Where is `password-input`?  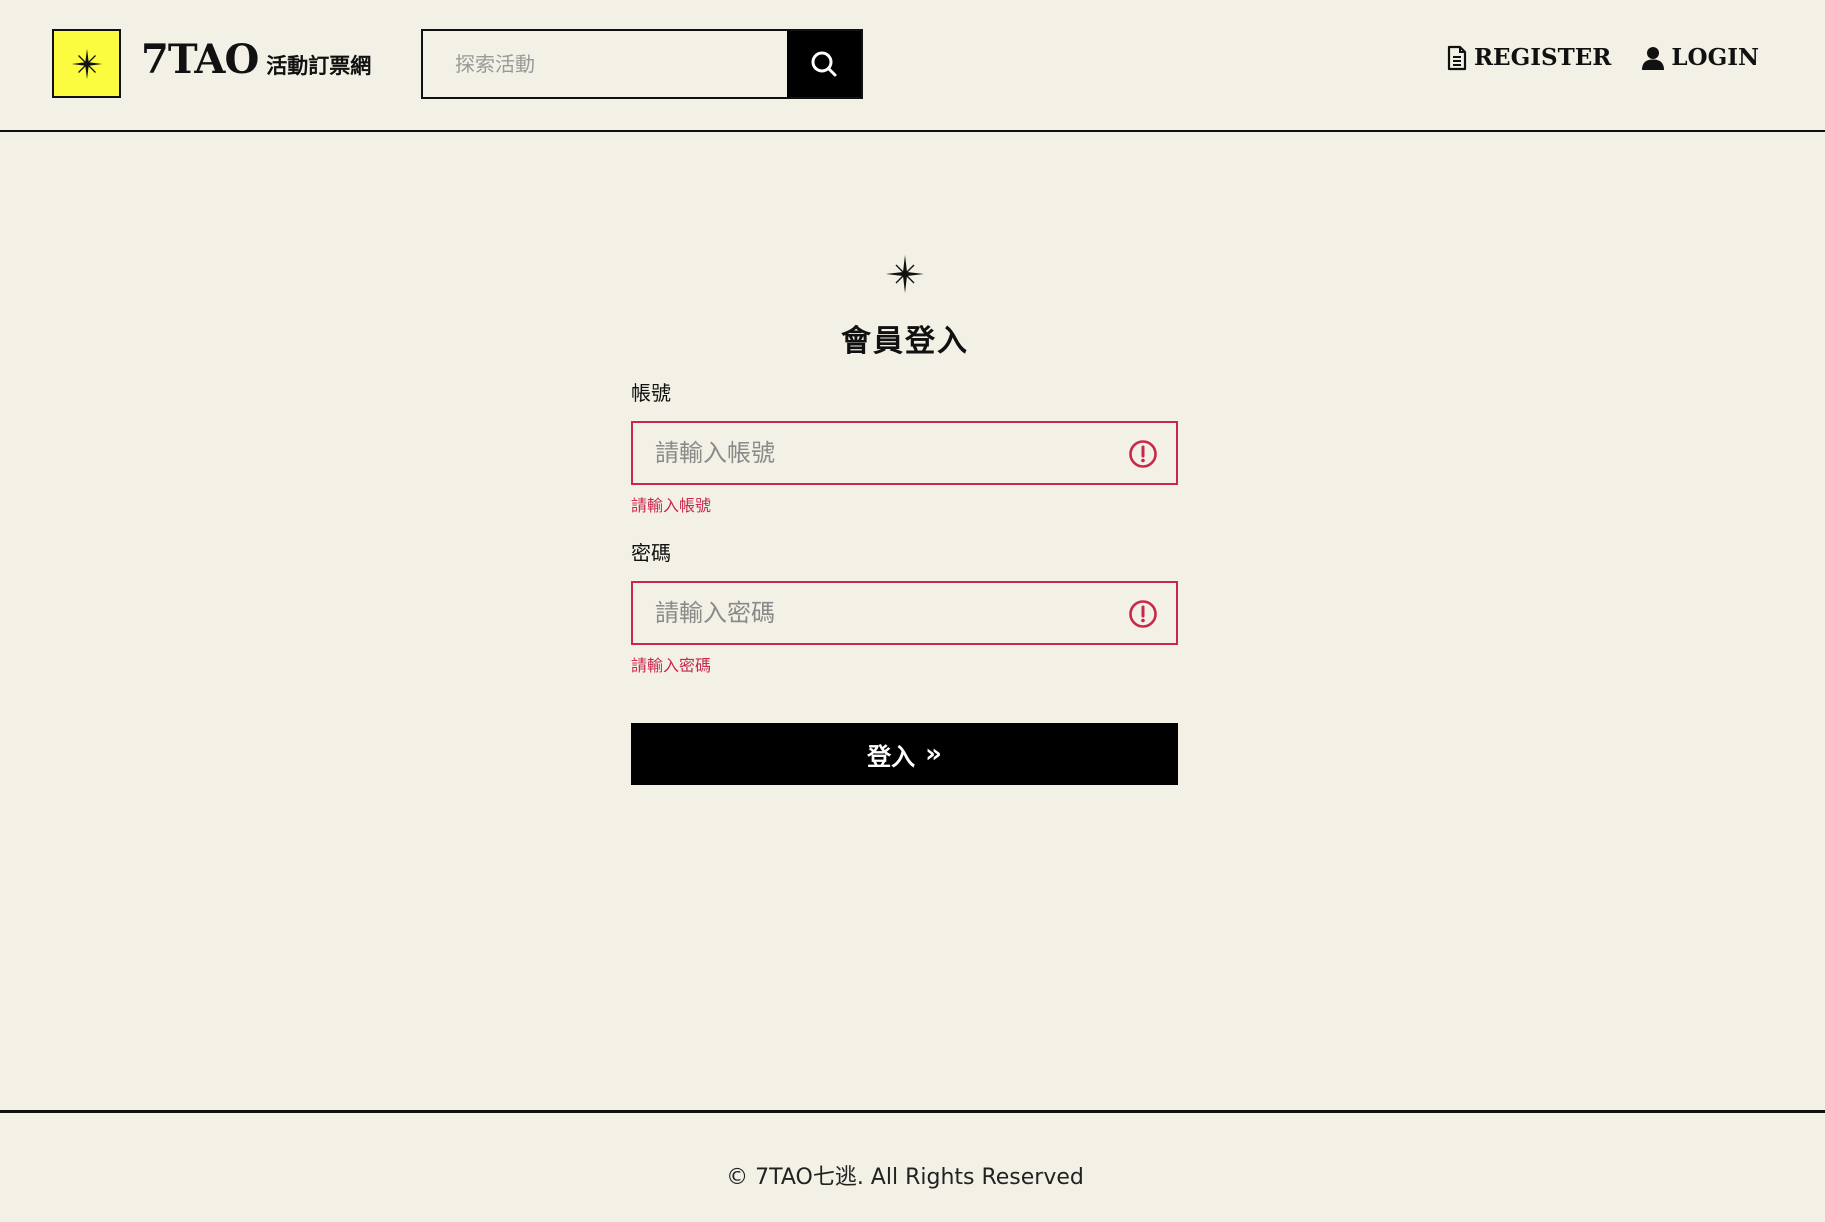
password-input is located at coordinates (904, 613).